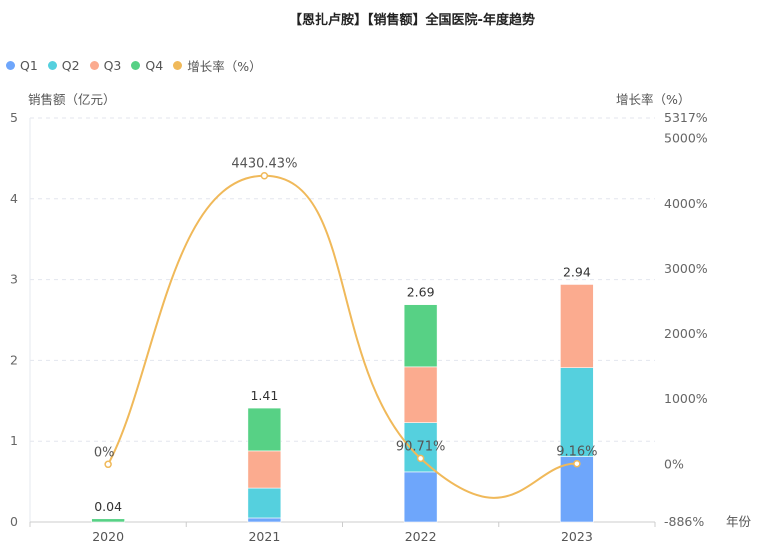 The height and width of the screenshot is (552, 764). Describe the element at coordinates (14, 440) in the screenshot. I see `y-tick-label: 1` at that location.